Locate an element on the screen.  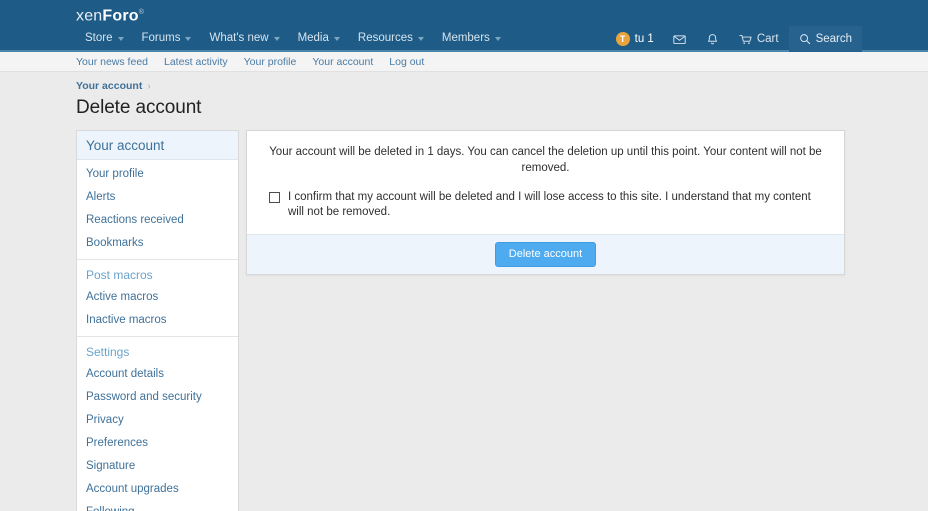
sidebar-header: Your account is located at coordinates (157, 145).